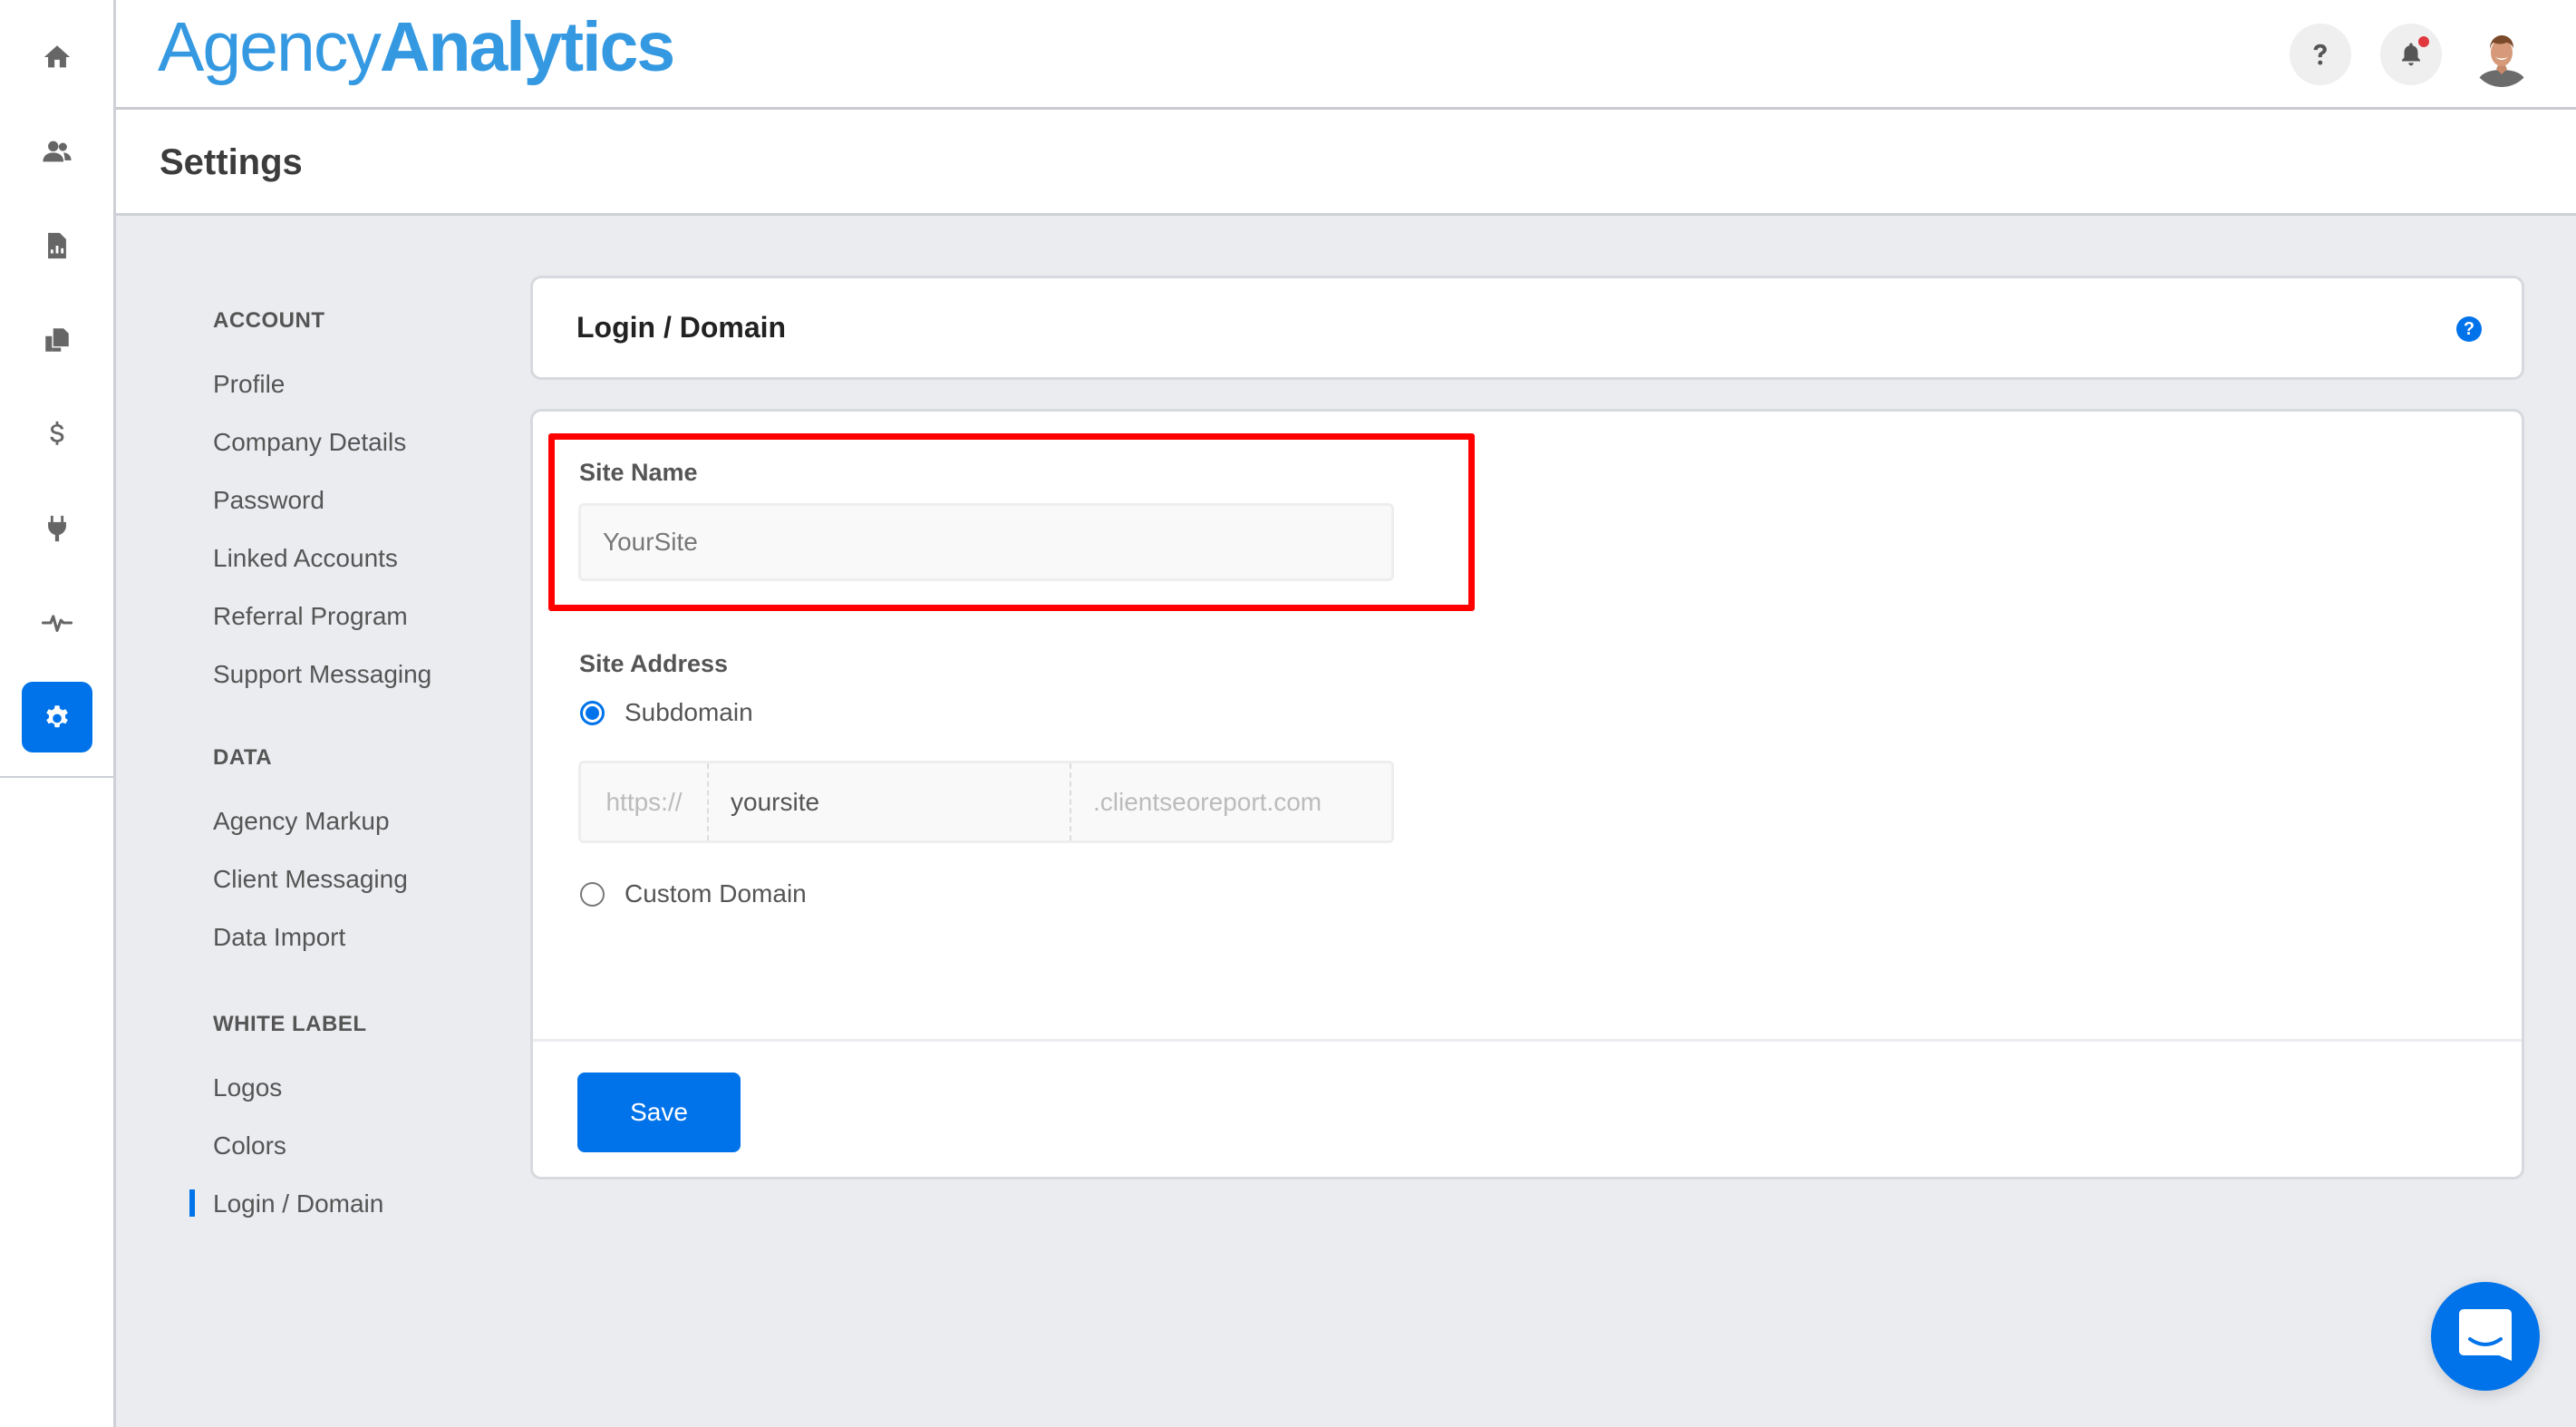 Image resolution: width=2576 pixels, height=1427 pixels. What do you see at coordinates (362, 879) in the screenshot?
I see `nav-item-client-messaging: Client Messaging` at bounding box center [362, 879].